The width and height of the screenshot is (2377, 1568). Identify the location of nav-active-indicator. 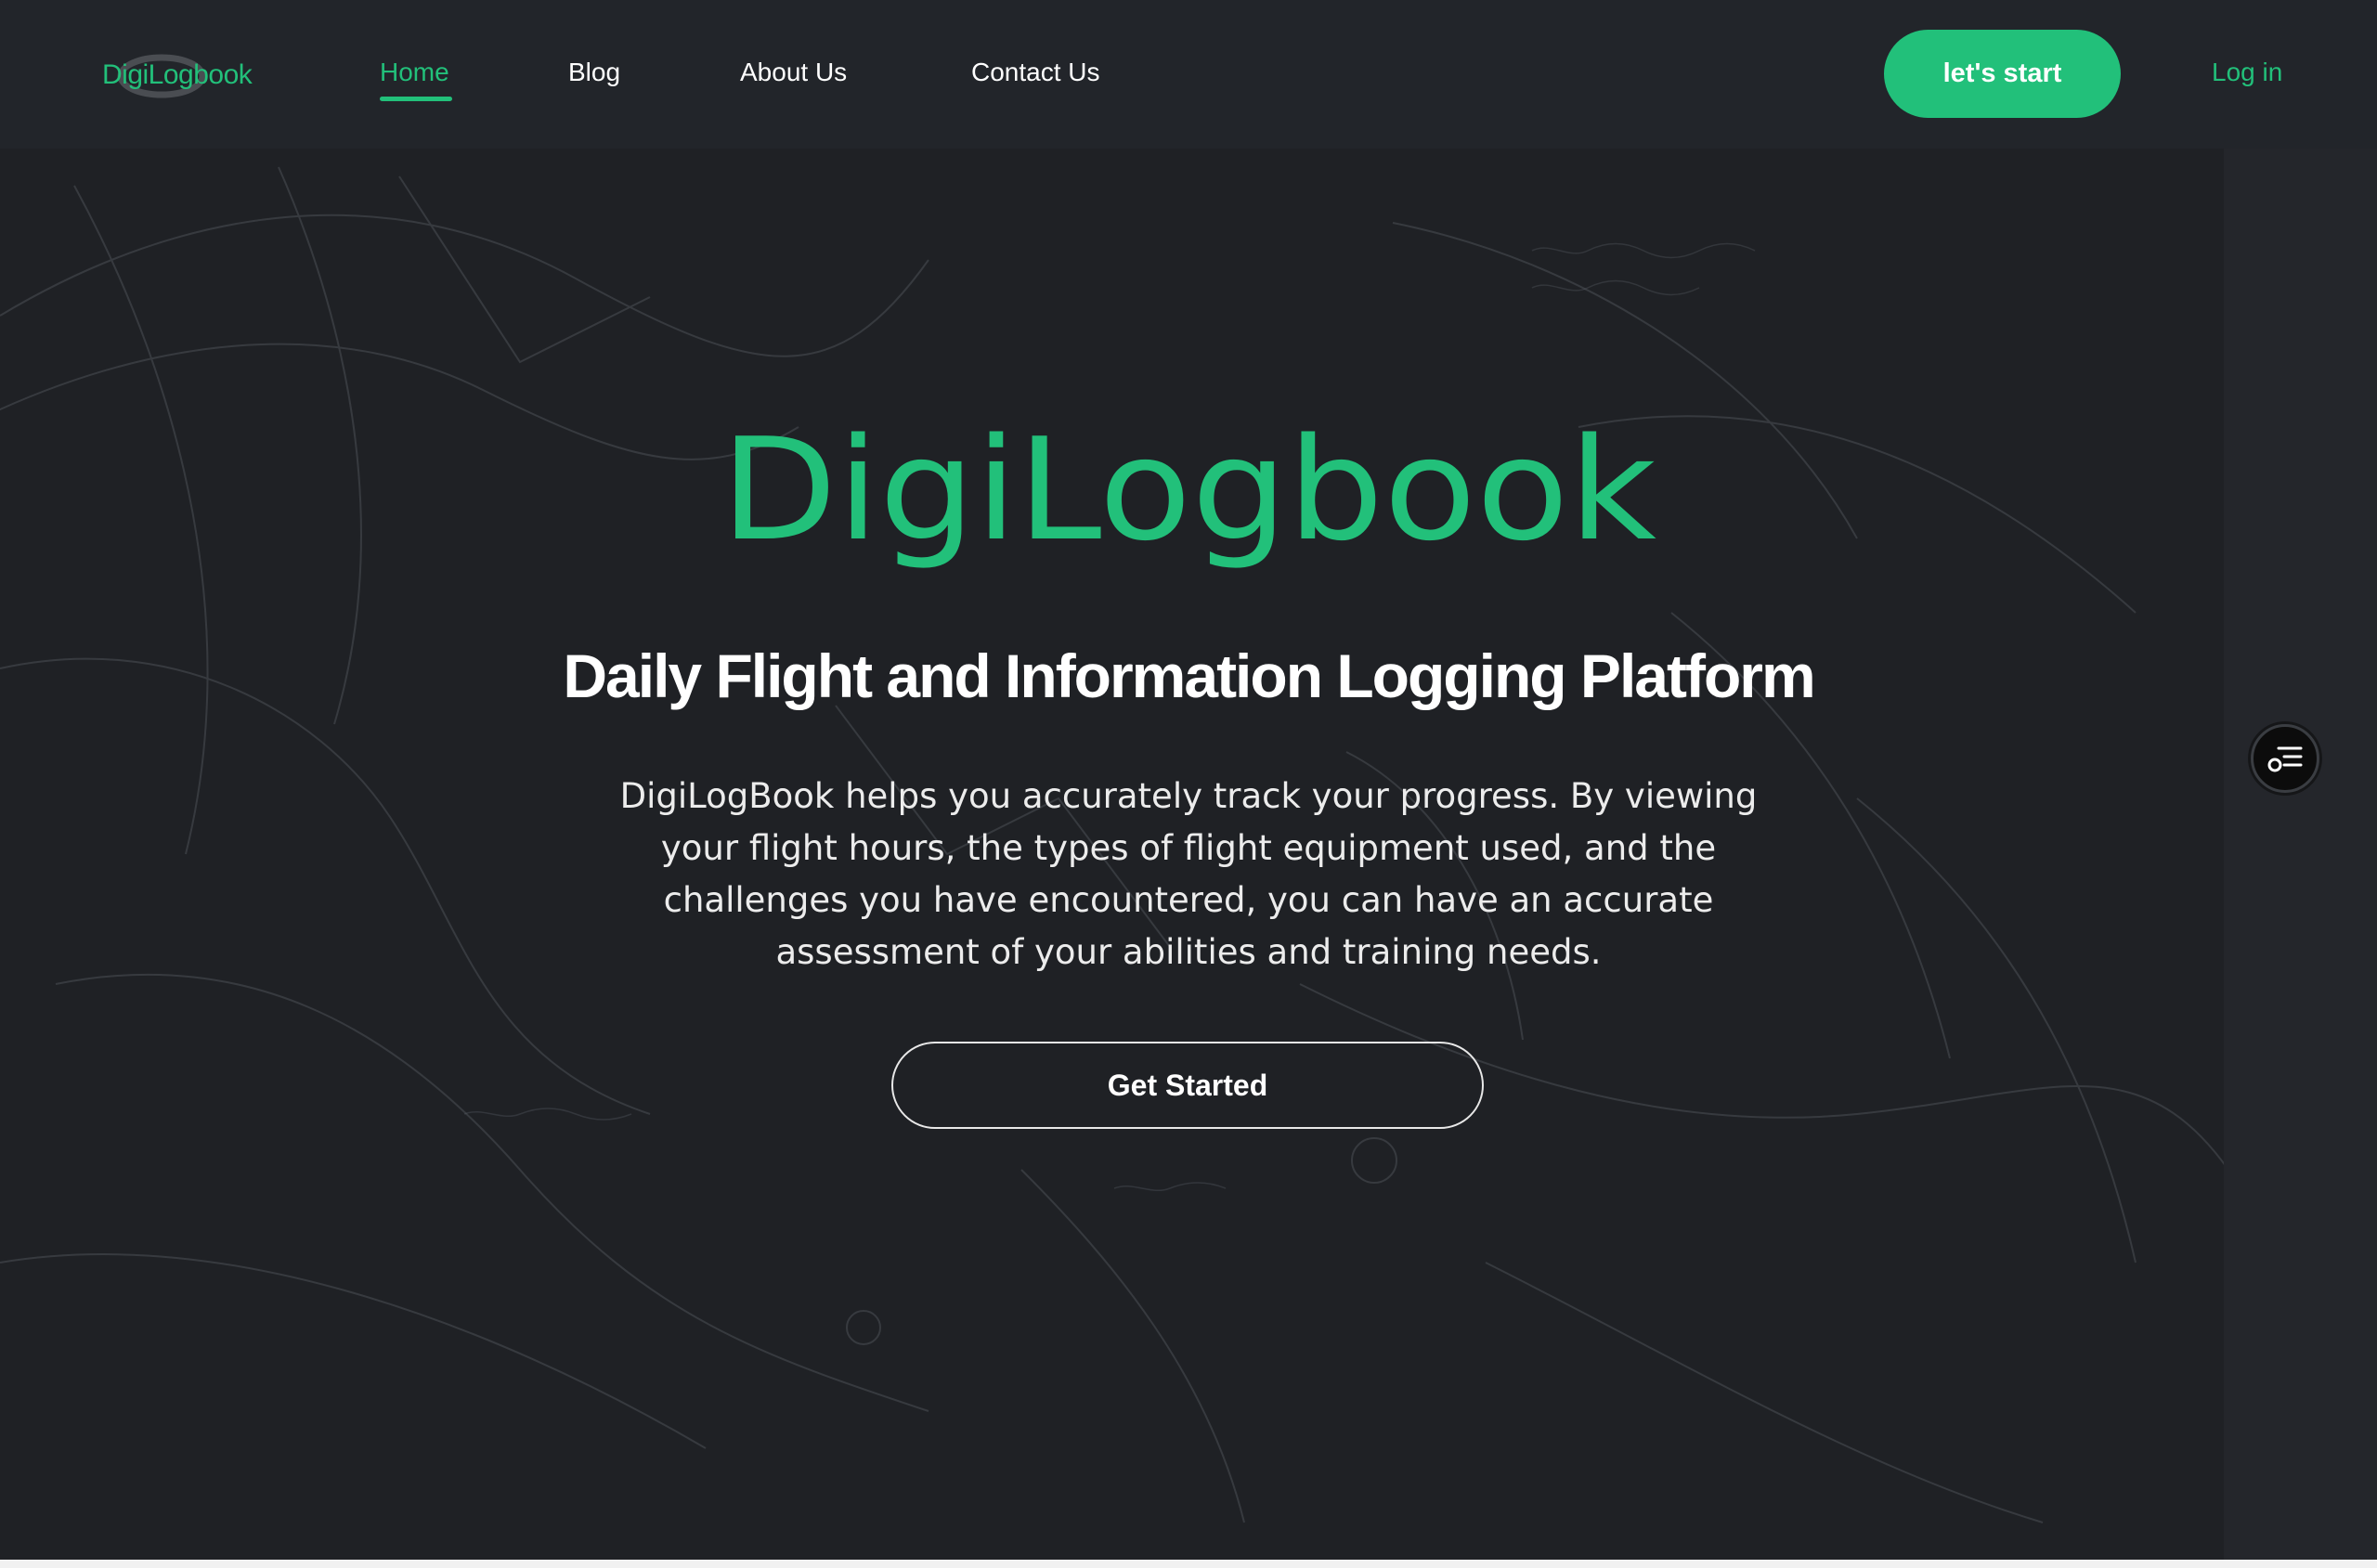
(416, 99).